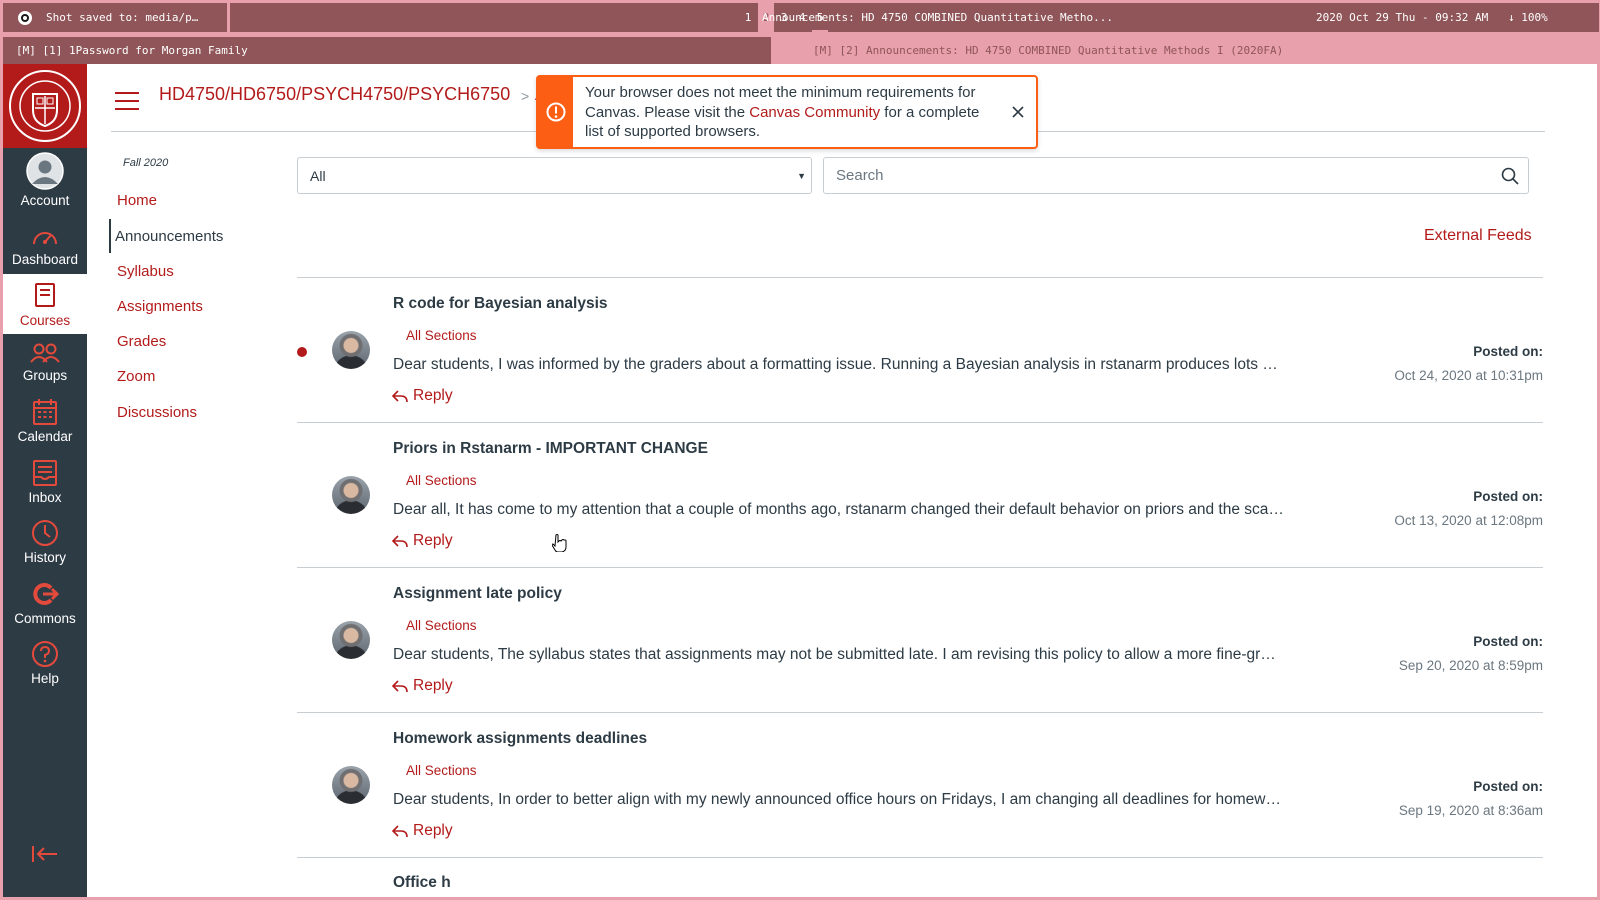  I want to click on nav-dashboard: Dashboard, so click(45, 246).